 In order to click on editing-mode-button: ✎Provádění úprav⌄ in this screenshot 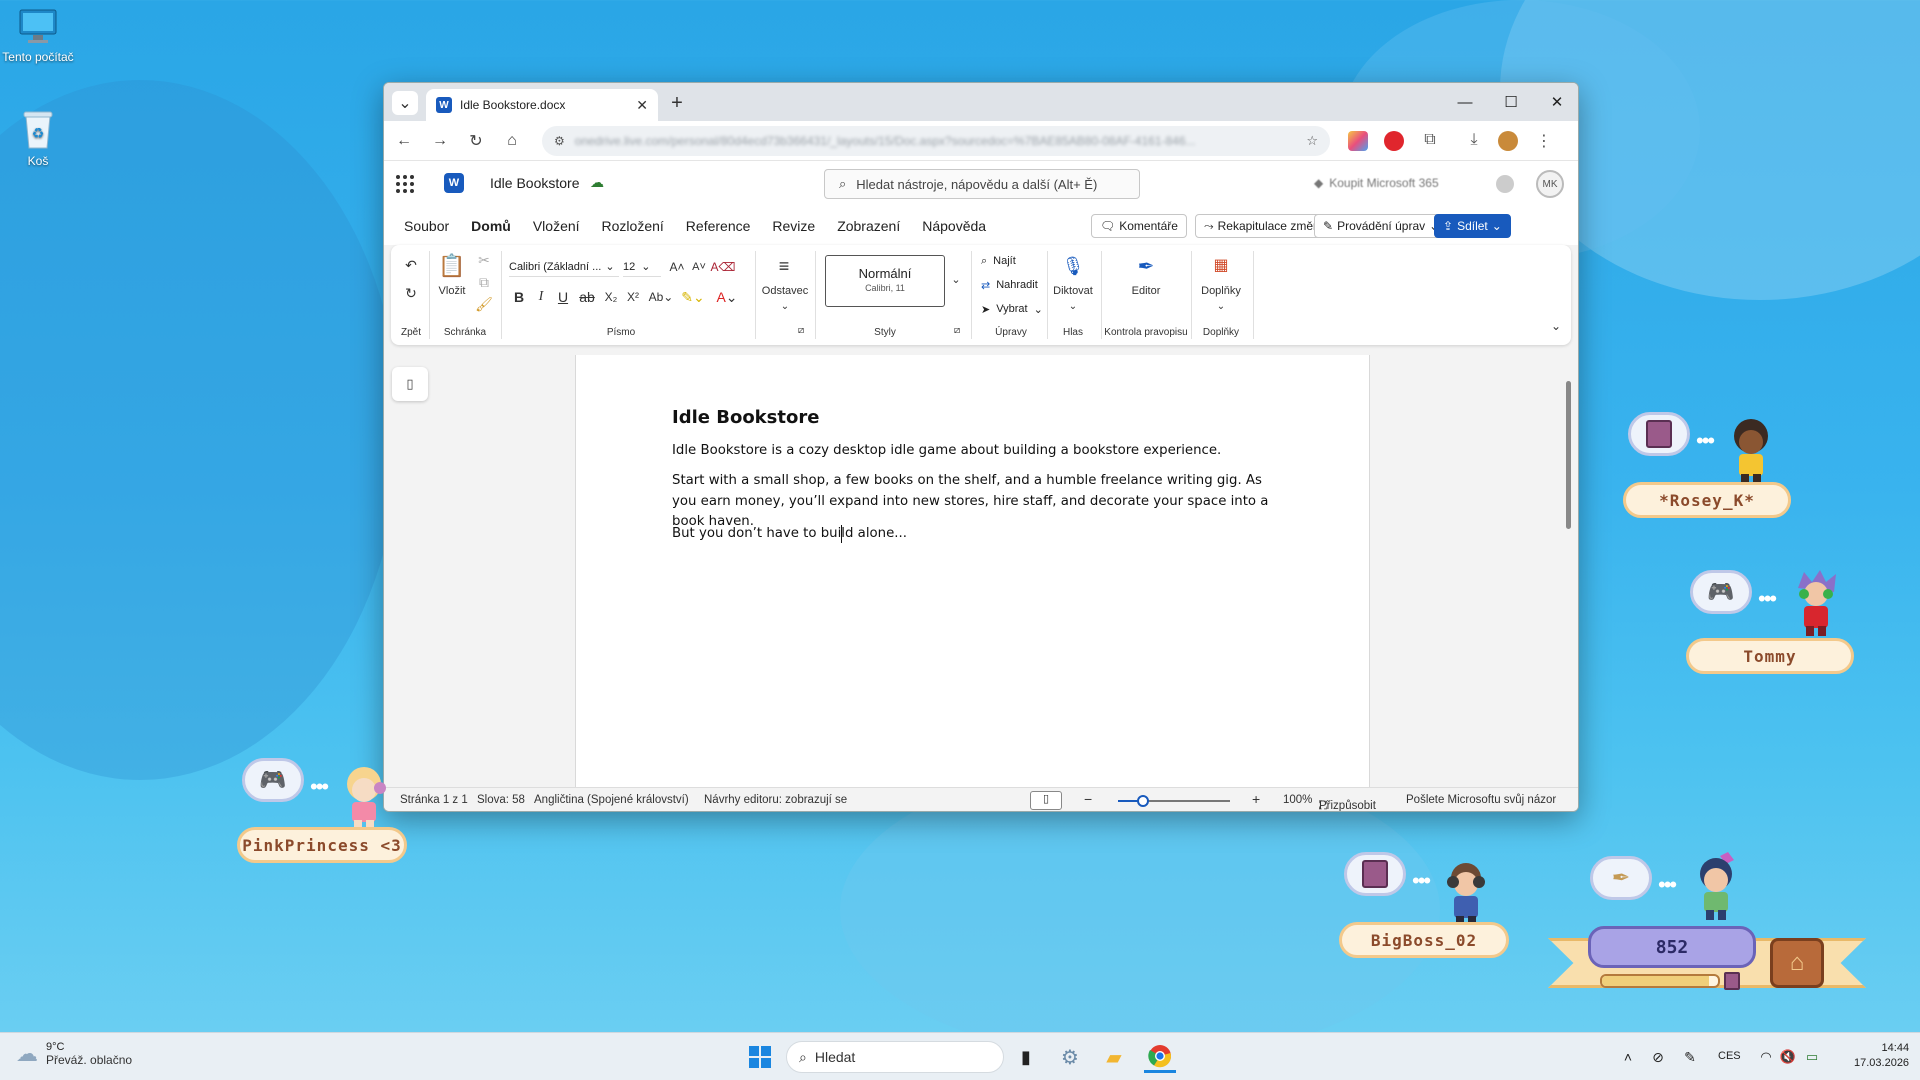, I will do `click(1381, 226)`.